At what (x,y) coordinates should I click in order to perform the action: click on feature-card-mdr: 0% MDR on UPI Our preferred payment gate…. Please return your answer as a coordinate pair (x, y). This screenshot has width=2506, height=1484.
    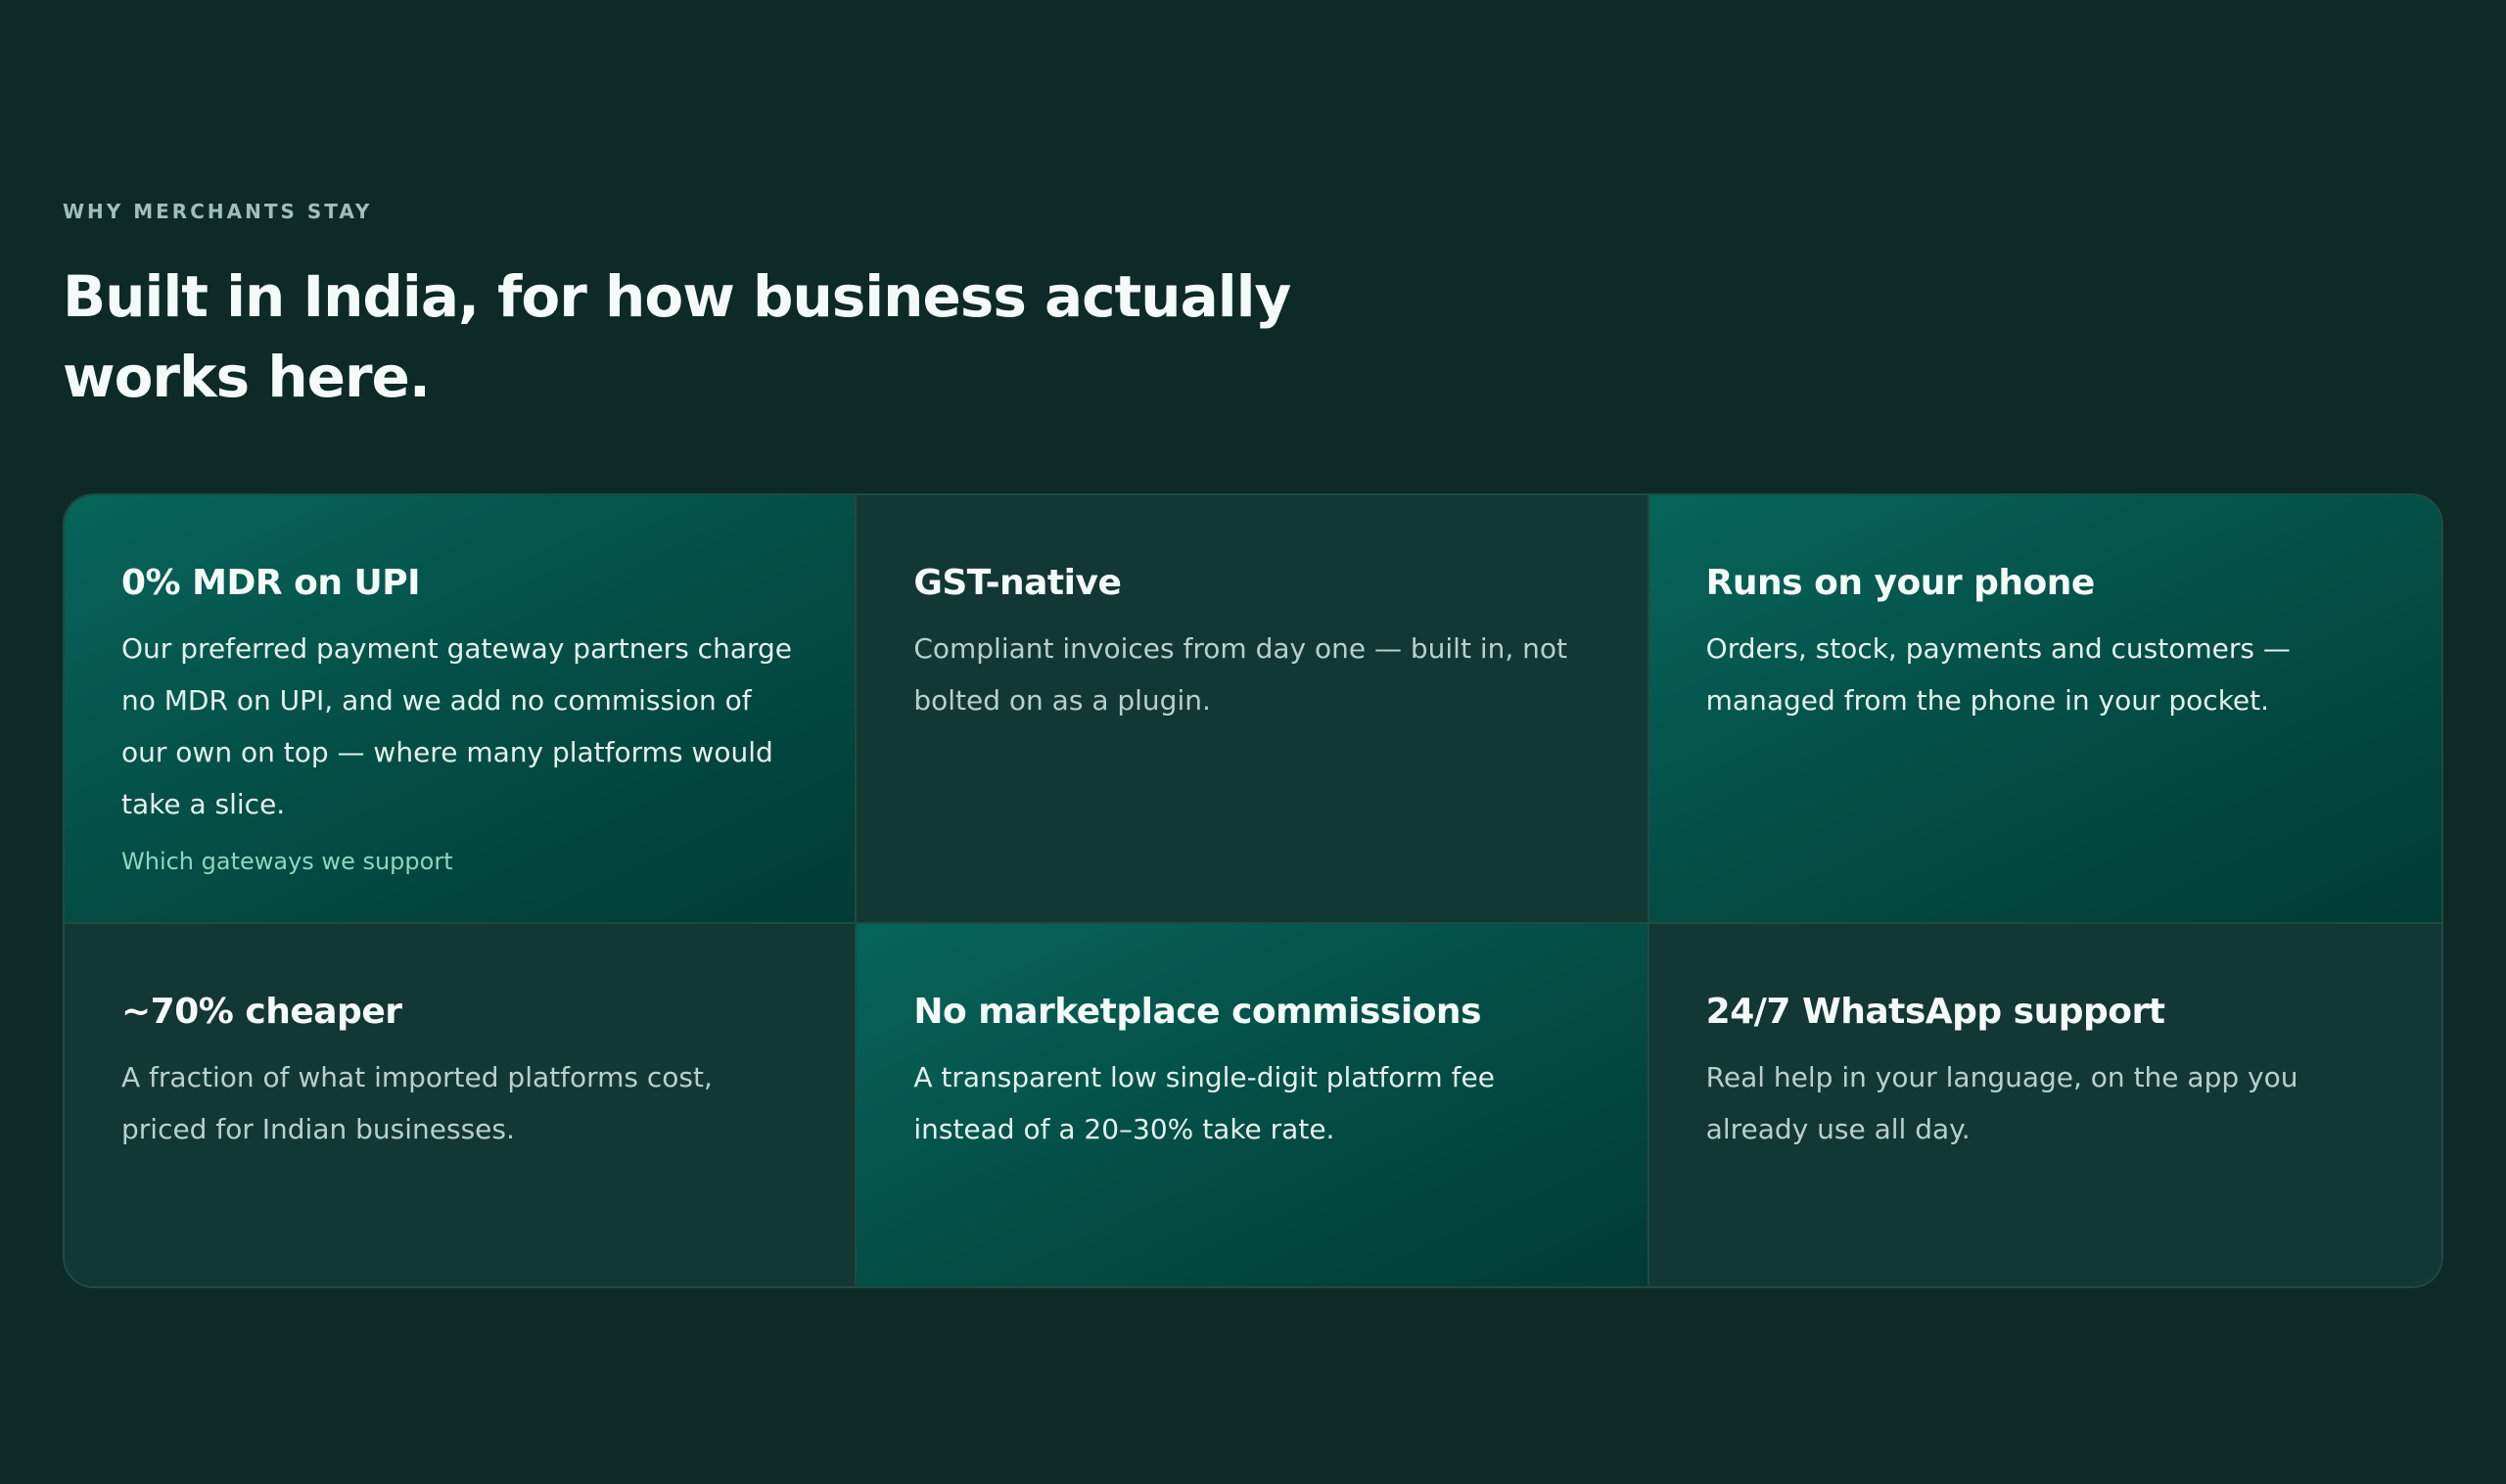
    Looking at the image, I should click on (461, 709).